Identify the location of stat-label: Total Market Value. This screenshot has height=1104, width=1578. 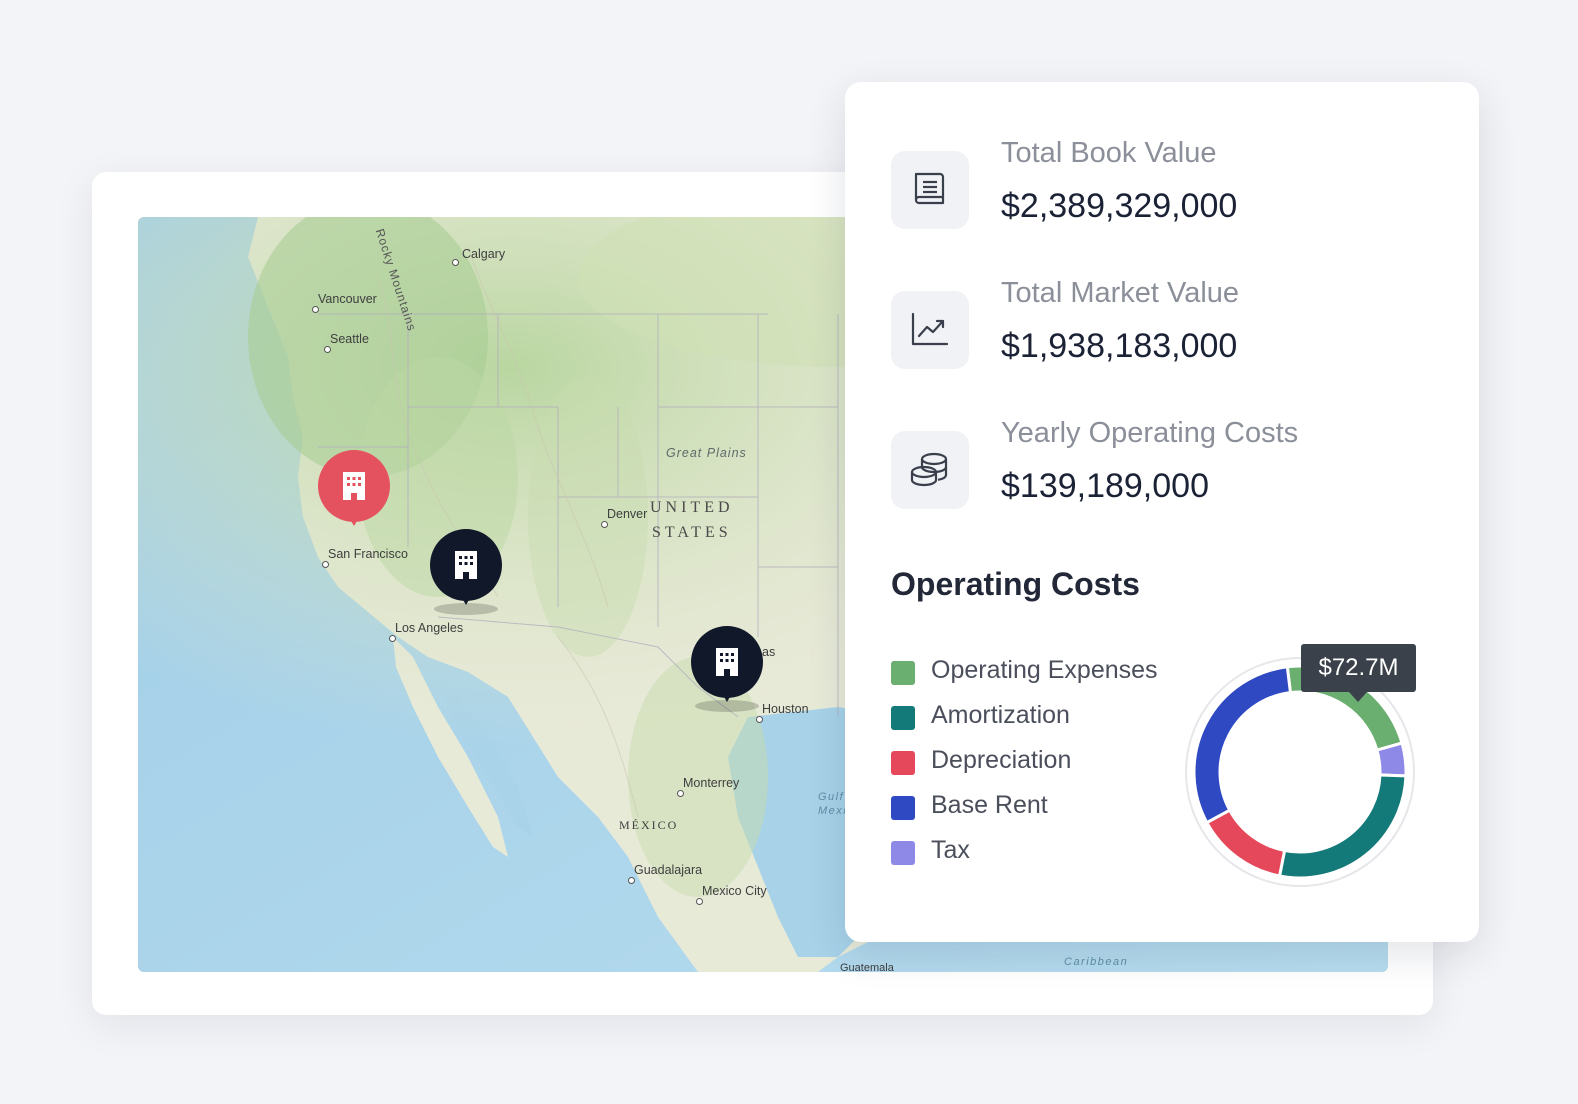
(1120, 293).